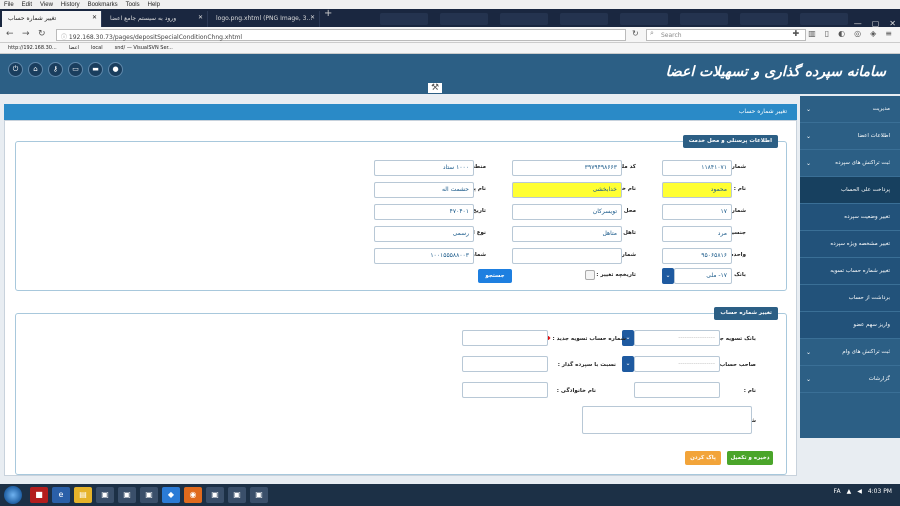 Image resolution: width=900 pixels, height=506 pixels. I want to click on clear-button: پاک کردن, so click(703, 458).